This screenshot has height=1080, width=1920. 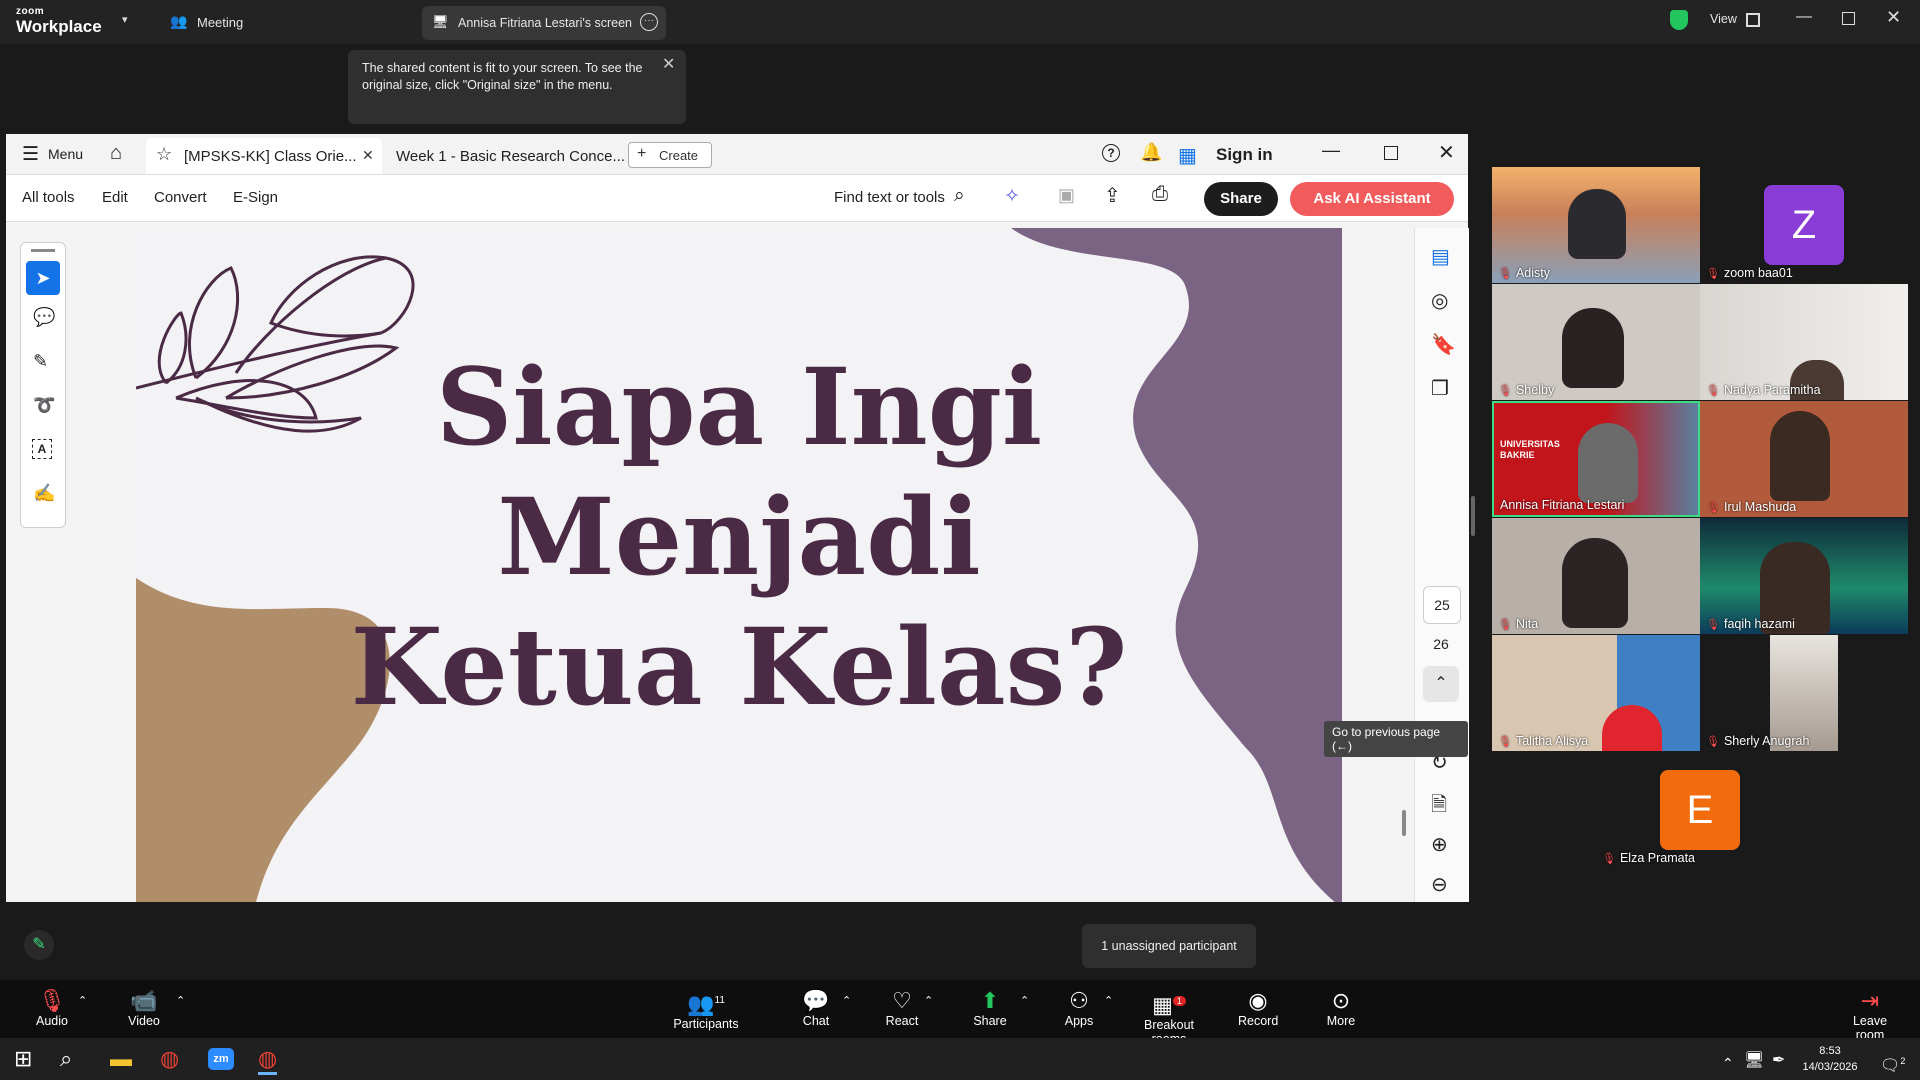 What do you see at coordinates (1473, 516) in the screenshot?
I see `splitter-handle` at bounding box center [1473, 516].